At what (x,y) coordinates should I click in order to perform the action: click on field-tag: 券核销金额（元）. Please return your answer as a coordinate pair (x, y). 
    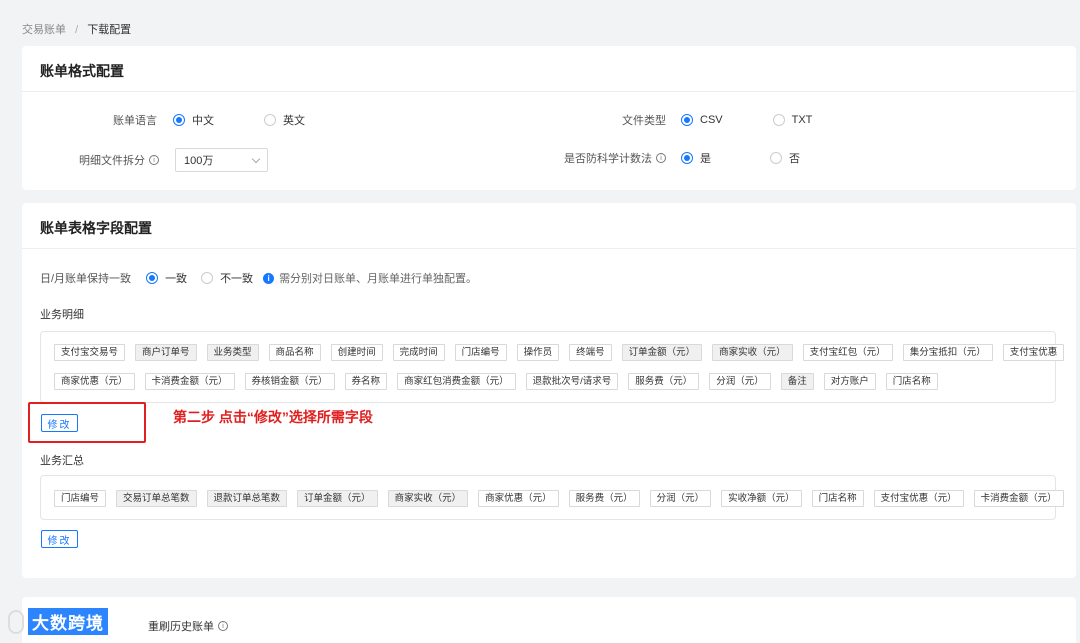
    Looking at the image, I should click on (289, 381).